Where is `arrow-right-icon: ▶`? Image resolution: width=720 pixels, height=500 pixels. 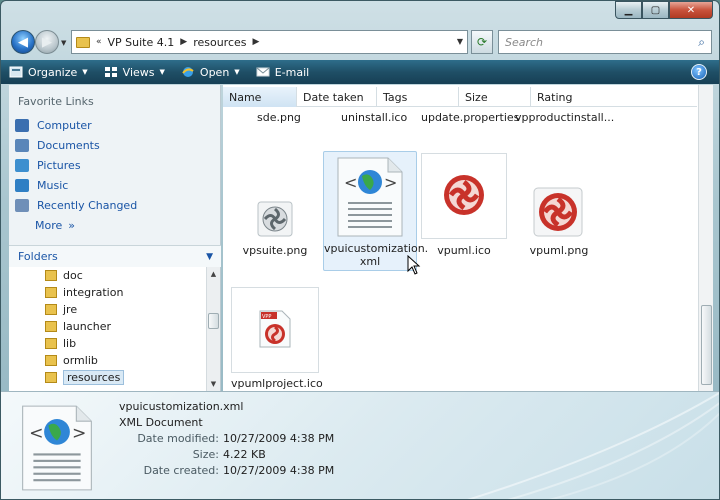 arrow-right-icon: ▶ is located at coordinates (47, 42).